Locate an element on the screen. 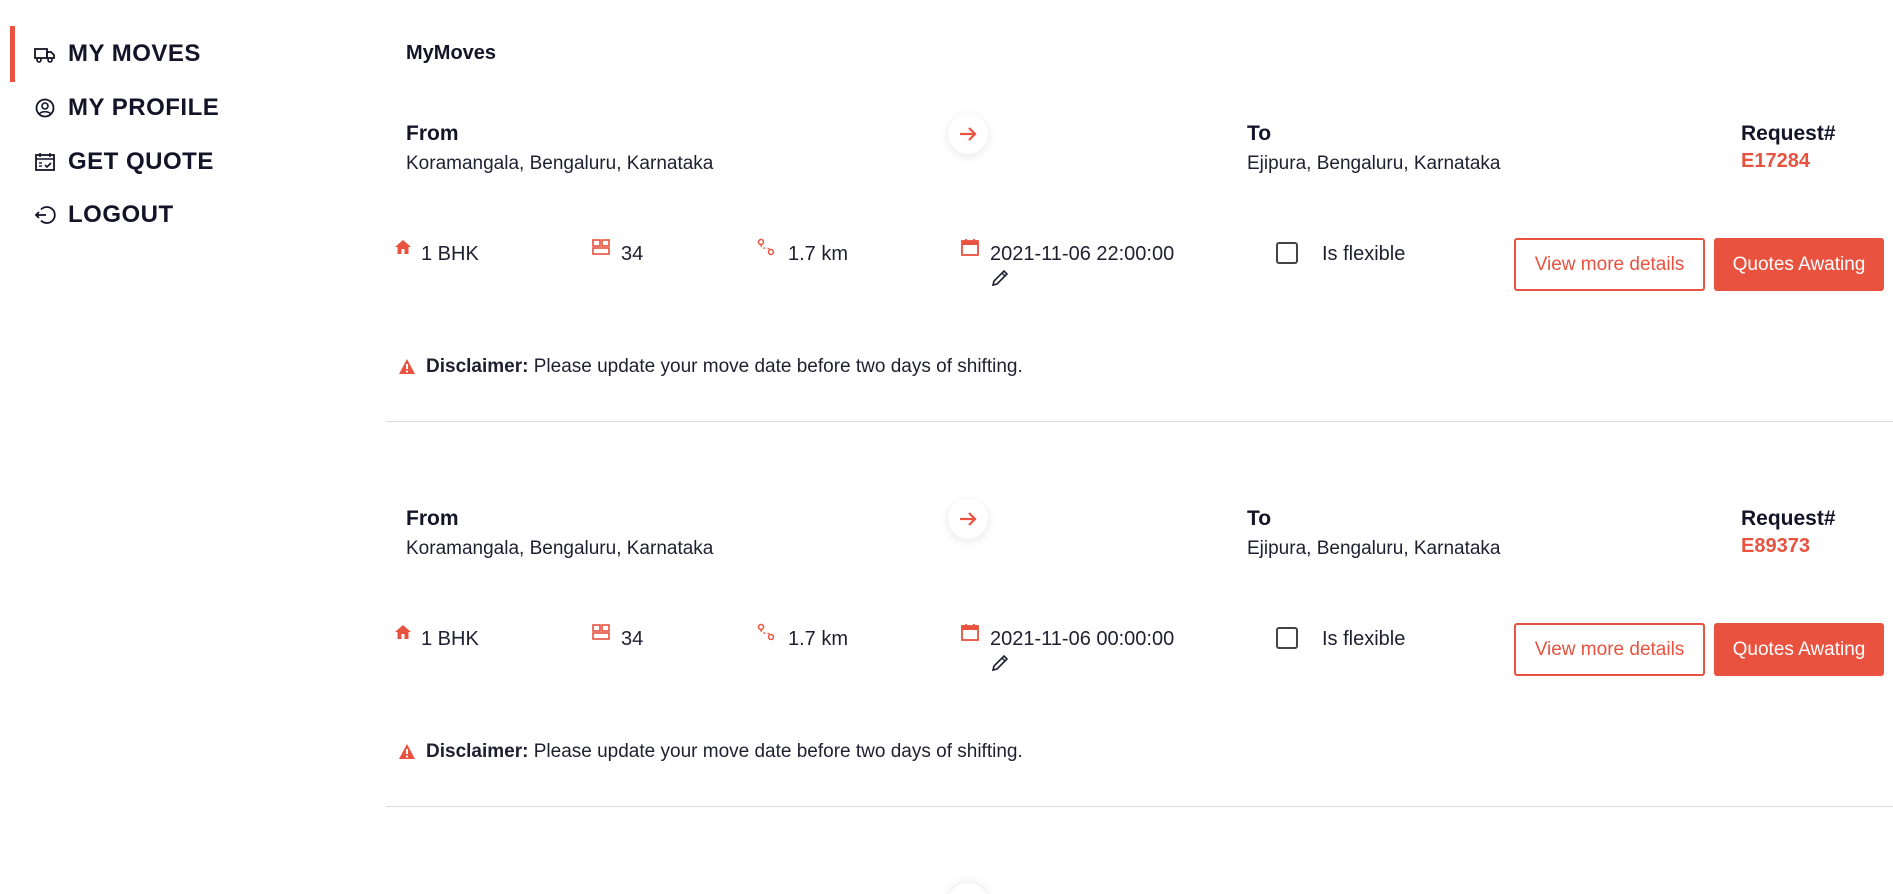 The height and width of the screenshot is (894, 1893). card-divider is located at coordinates (1139, 806).